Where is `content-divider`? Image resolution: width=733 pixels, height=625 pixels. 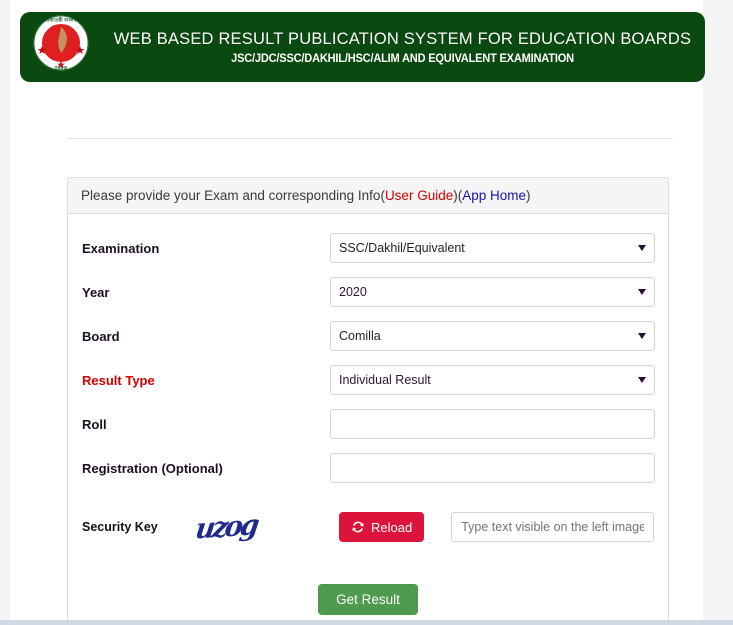
content-divider is located at coordinates (370, 138).